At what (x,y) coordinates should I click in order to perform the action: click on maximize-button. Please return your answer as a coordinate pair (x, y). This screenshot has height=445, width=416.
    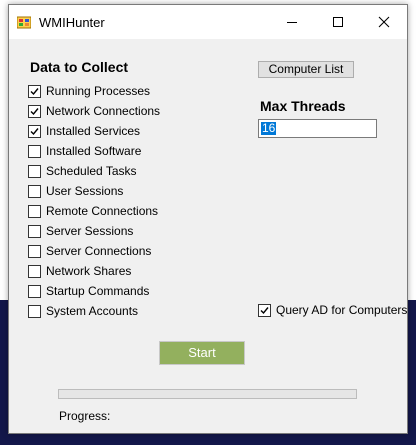
    Looking at the image, I should click on (338, 22).